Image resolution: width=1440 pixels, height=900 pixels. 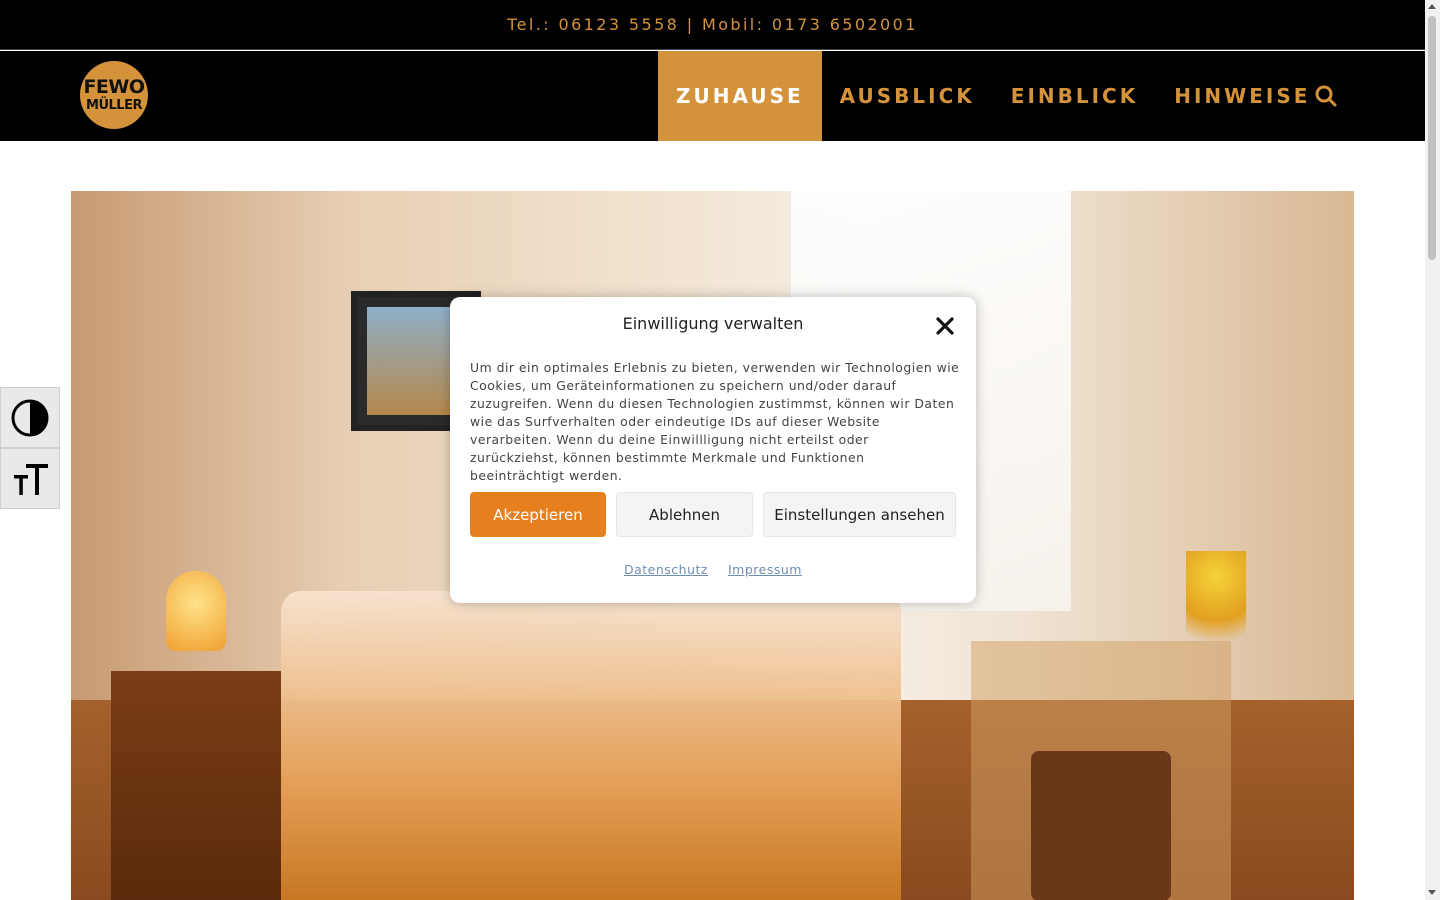 I want to click on nav-item-ausblick: AUSBLICK, so click(x=907, y=96).